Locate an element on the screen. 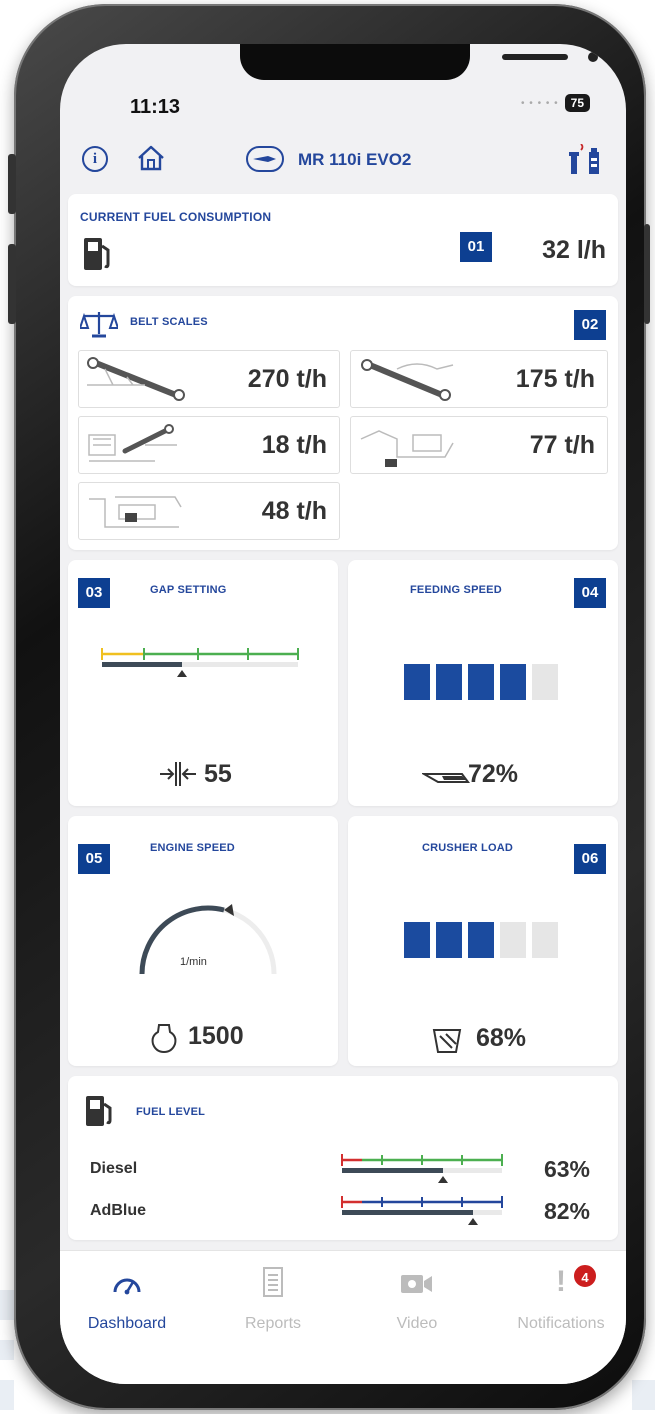 Image resolution: width=655 pixels, height=1414 pixels. gap-setting-card: 03 GAP SETTING 55 is located at coordinates (203, 683).